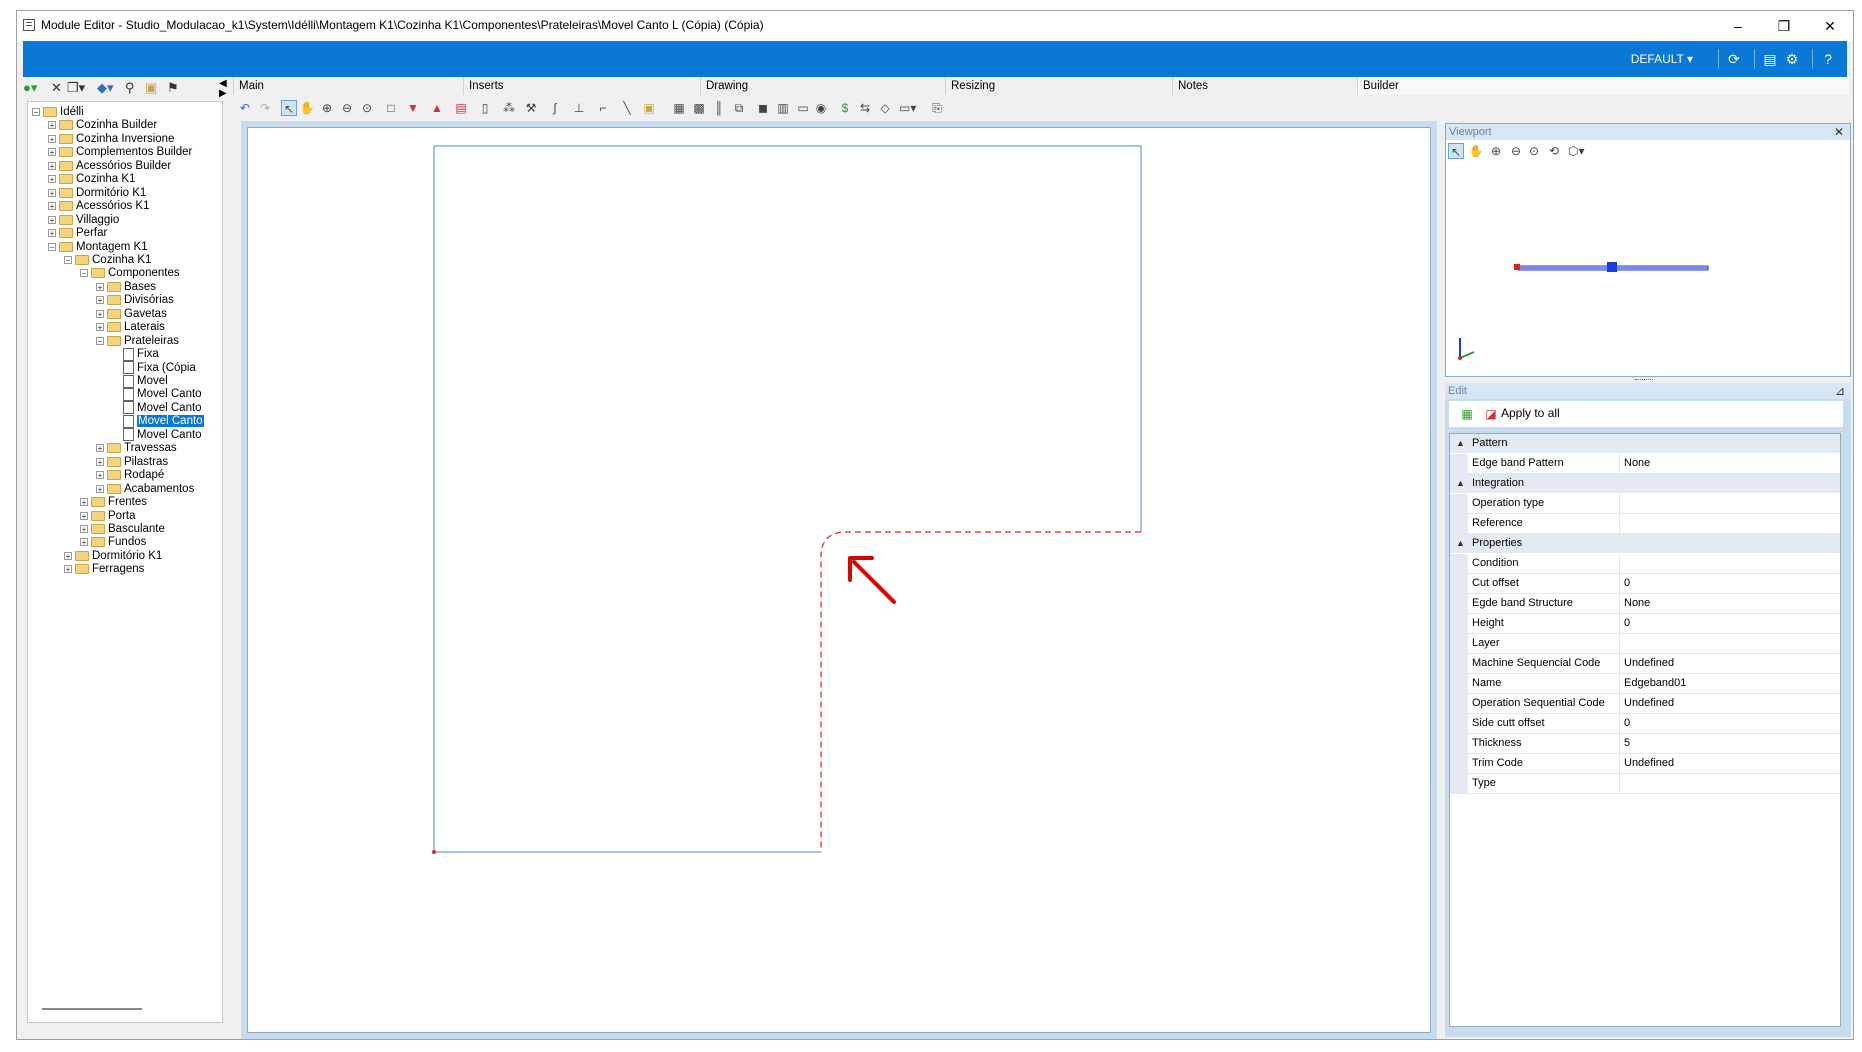 The width and height of the screenshot is (1862, 1052). What do you see at coordinates (437, 108) in the screenshot?
I see `insert-piece-icon: ▲` at bounding box center [437, 108].